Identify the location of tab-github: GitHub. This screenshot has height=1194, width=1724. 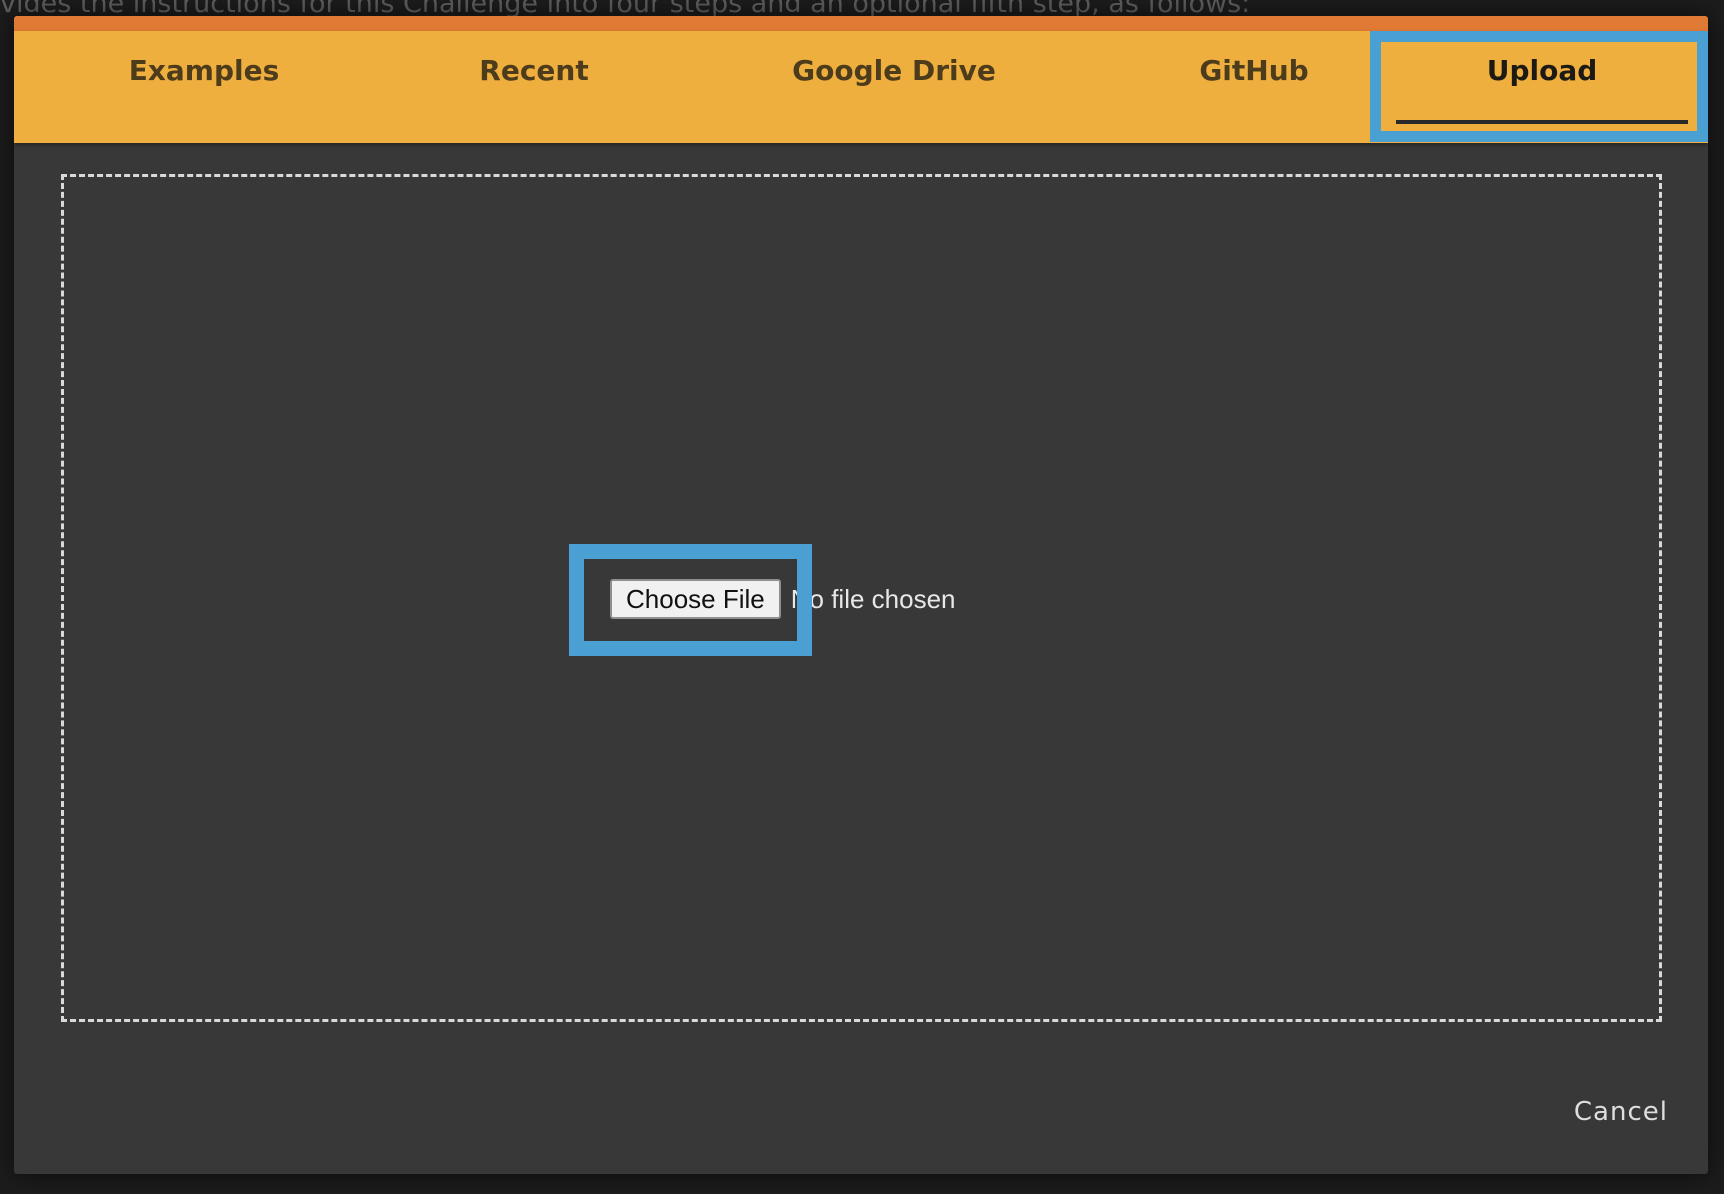
(1254, 79).